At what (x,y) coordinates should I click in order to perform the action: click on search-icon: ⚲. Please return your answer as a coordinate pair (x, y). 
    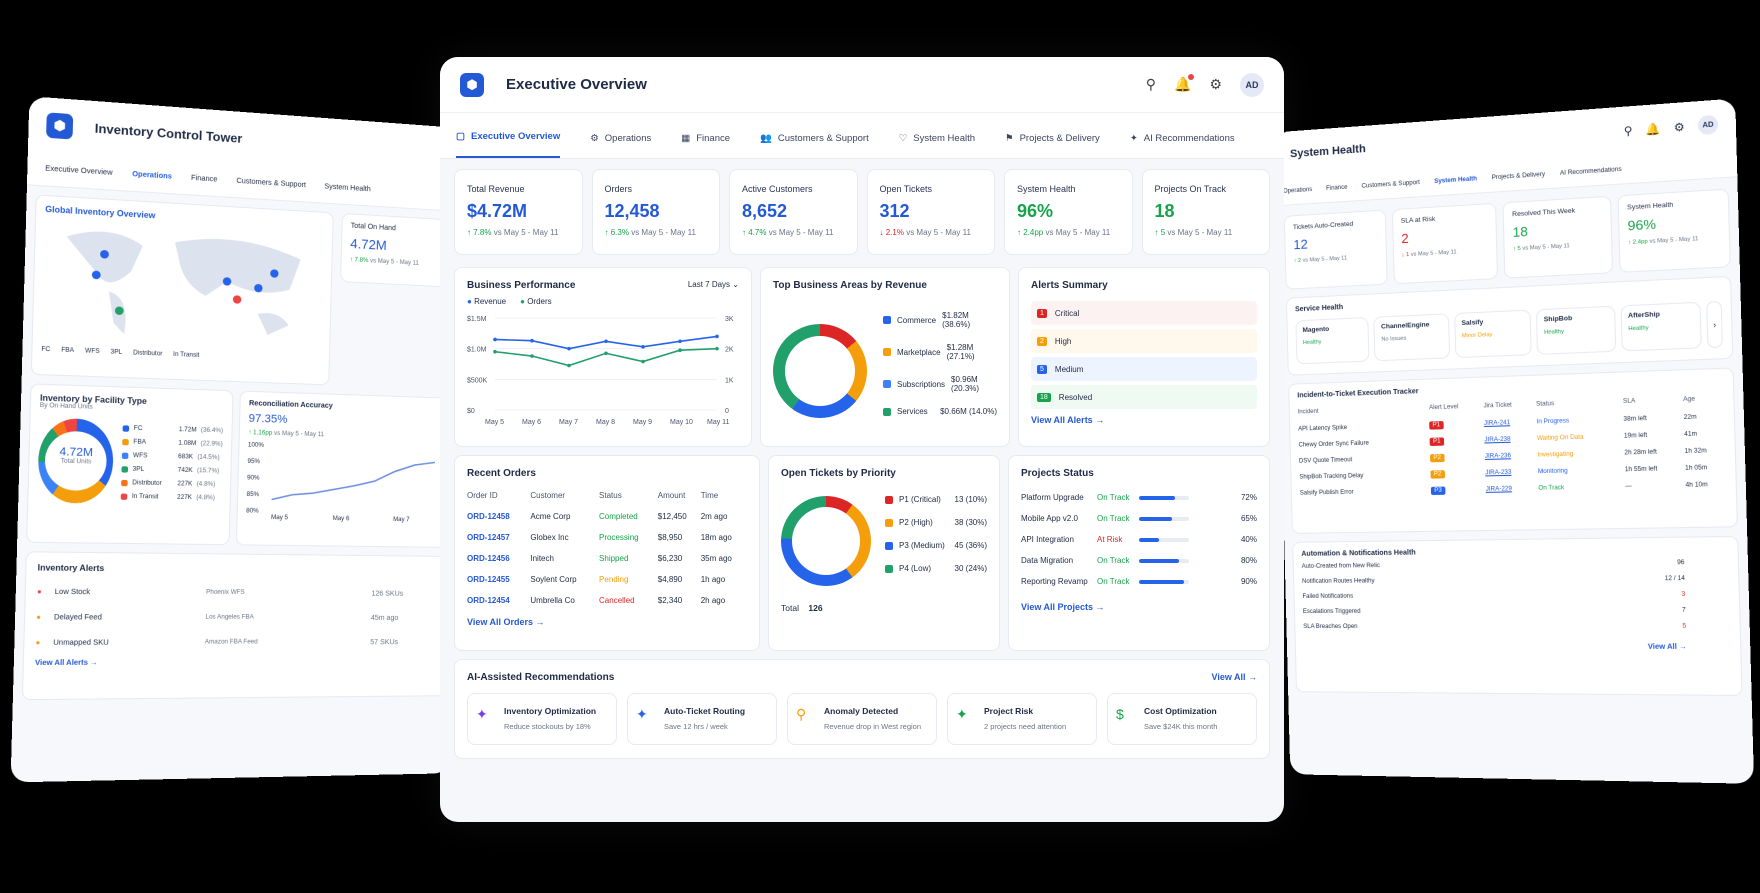
    Looking at the image, I should click on (1151, 84).